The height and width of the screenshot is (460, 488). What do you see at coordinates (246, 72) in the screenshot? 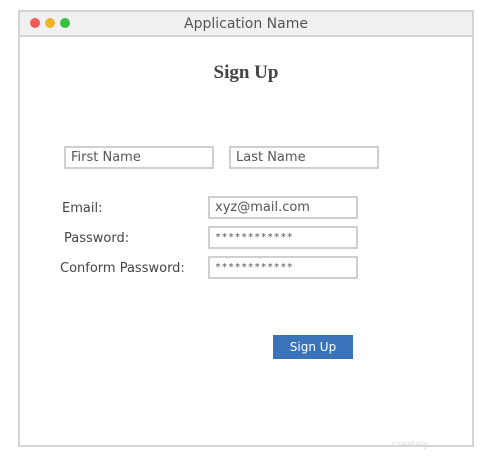
I see `page-title: Sign Up` at bounding box center [246, 72].